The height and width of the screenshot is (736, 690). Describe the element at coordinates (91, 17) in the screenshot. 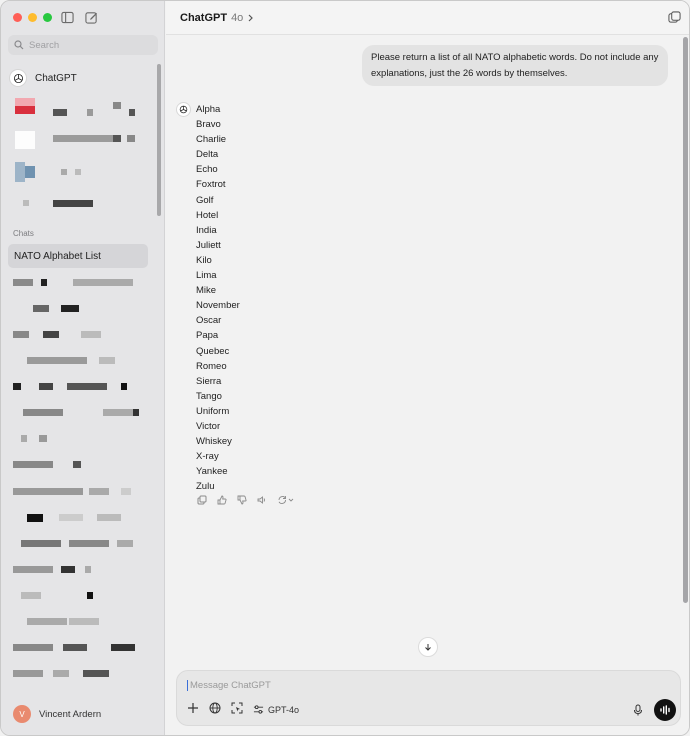

I see `compose-icon` at that location.